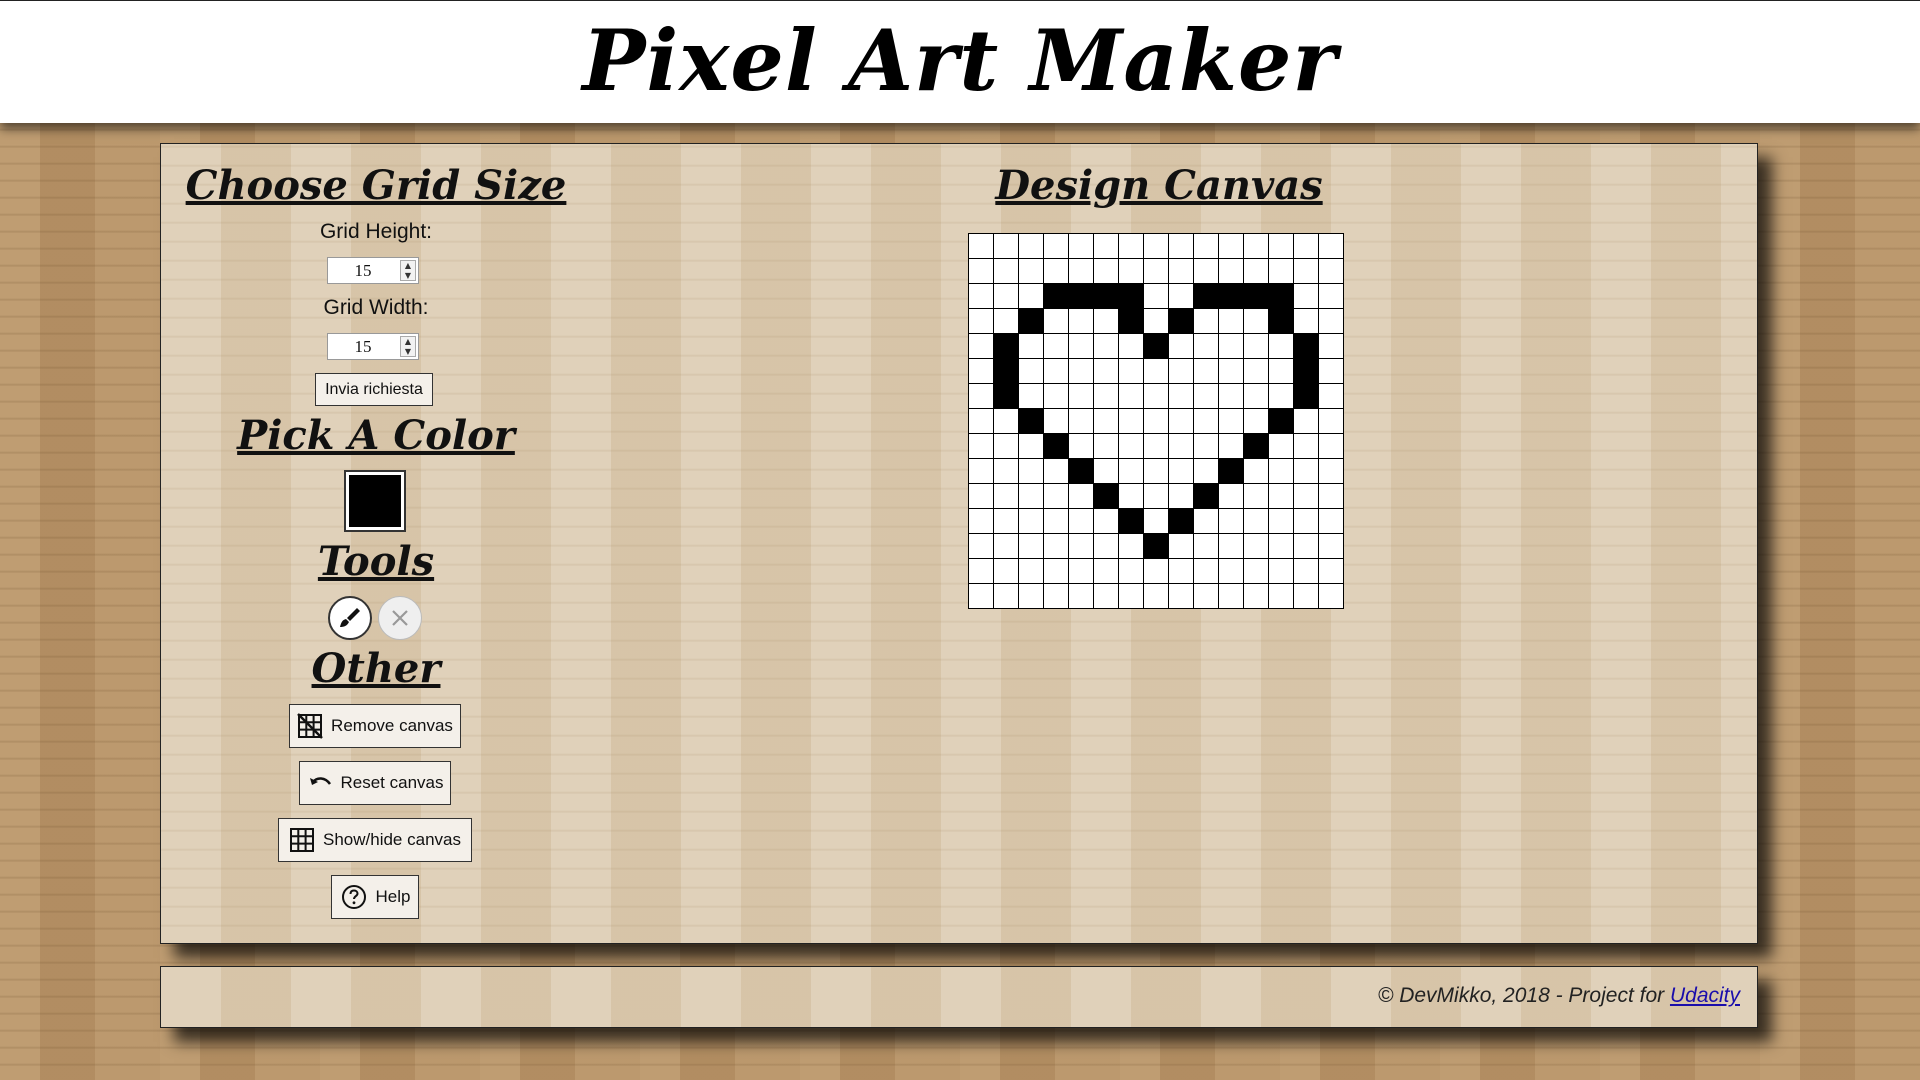  Describe the element at coordinates (350, 618) in the screenshot. I see `brush-tool-button` at that location.